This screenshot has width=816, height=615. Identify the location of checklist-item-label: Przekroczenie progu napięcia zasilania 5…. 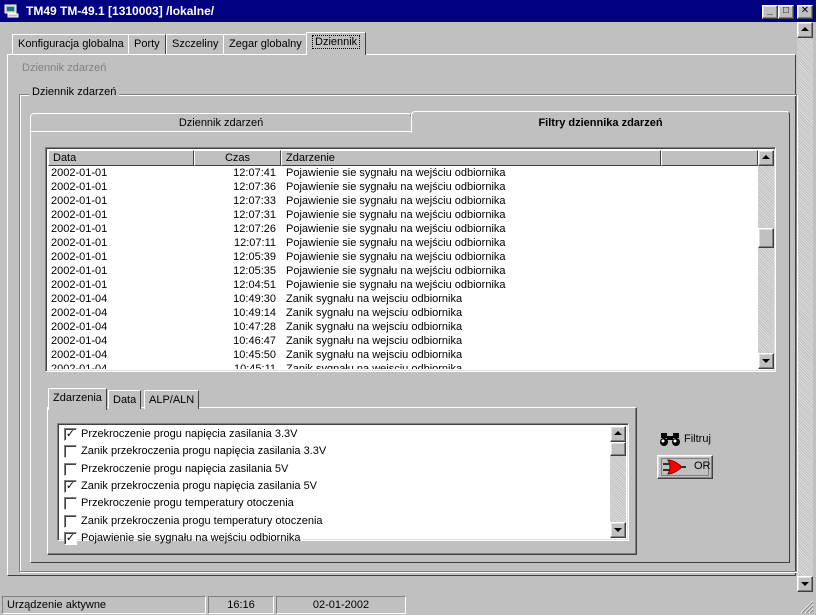
(185, 468).